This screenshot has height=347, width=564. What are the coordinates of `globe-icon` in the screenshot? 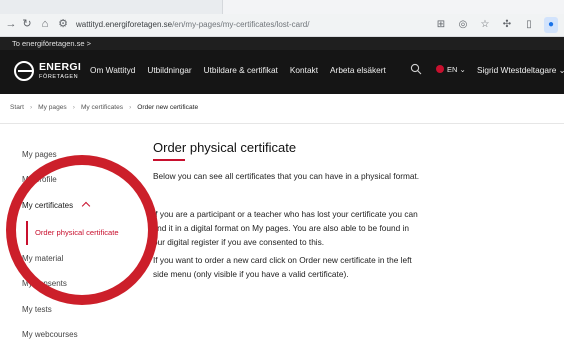 It's located at (440, 69).